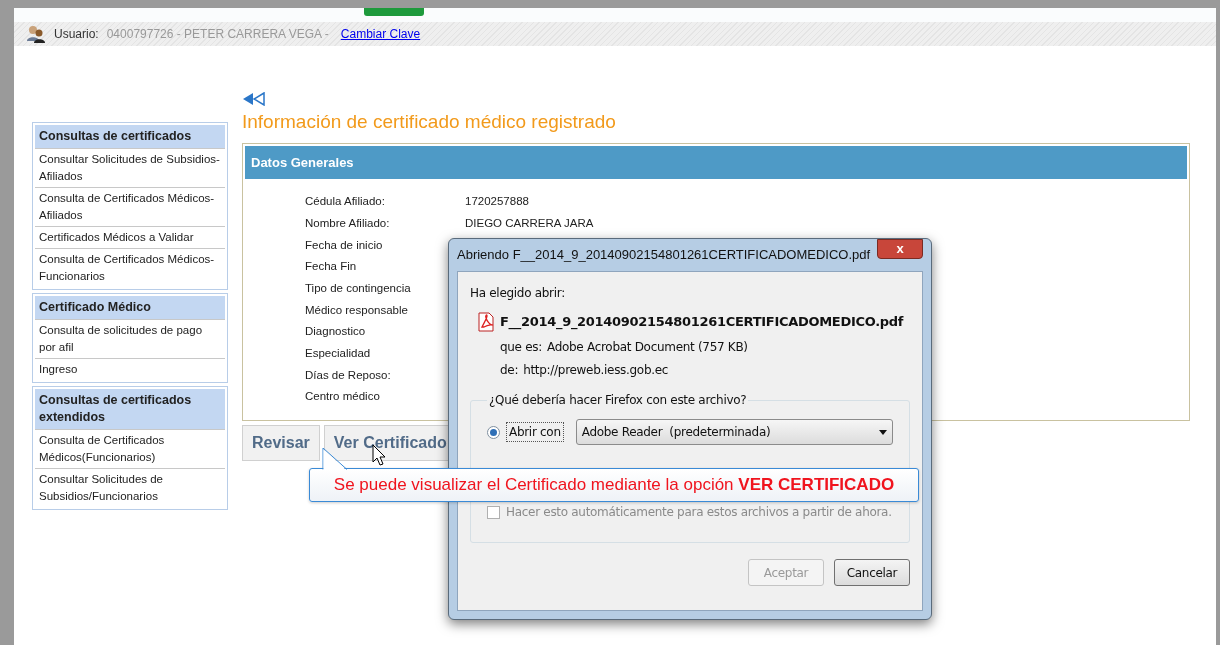 This screenshot has width=1220, height=645. What do you see at coordinates (345, 202) in the screenshot?
I see `field-label: Cédula Afiliado:` at bounding box center [345, 202].